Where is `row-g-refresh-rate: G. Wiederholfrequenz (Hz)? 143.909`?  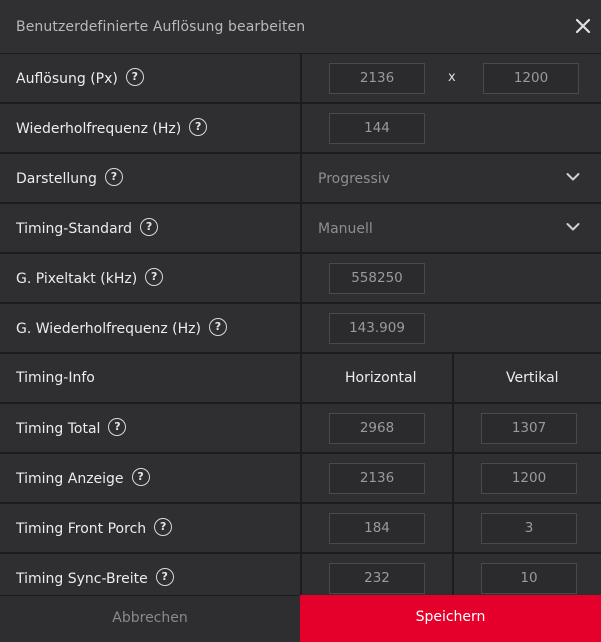
row-g-refresh-rate: G. Wiederholfrequenz (Hz)? 143.909 is located at coordinates (300, 329).